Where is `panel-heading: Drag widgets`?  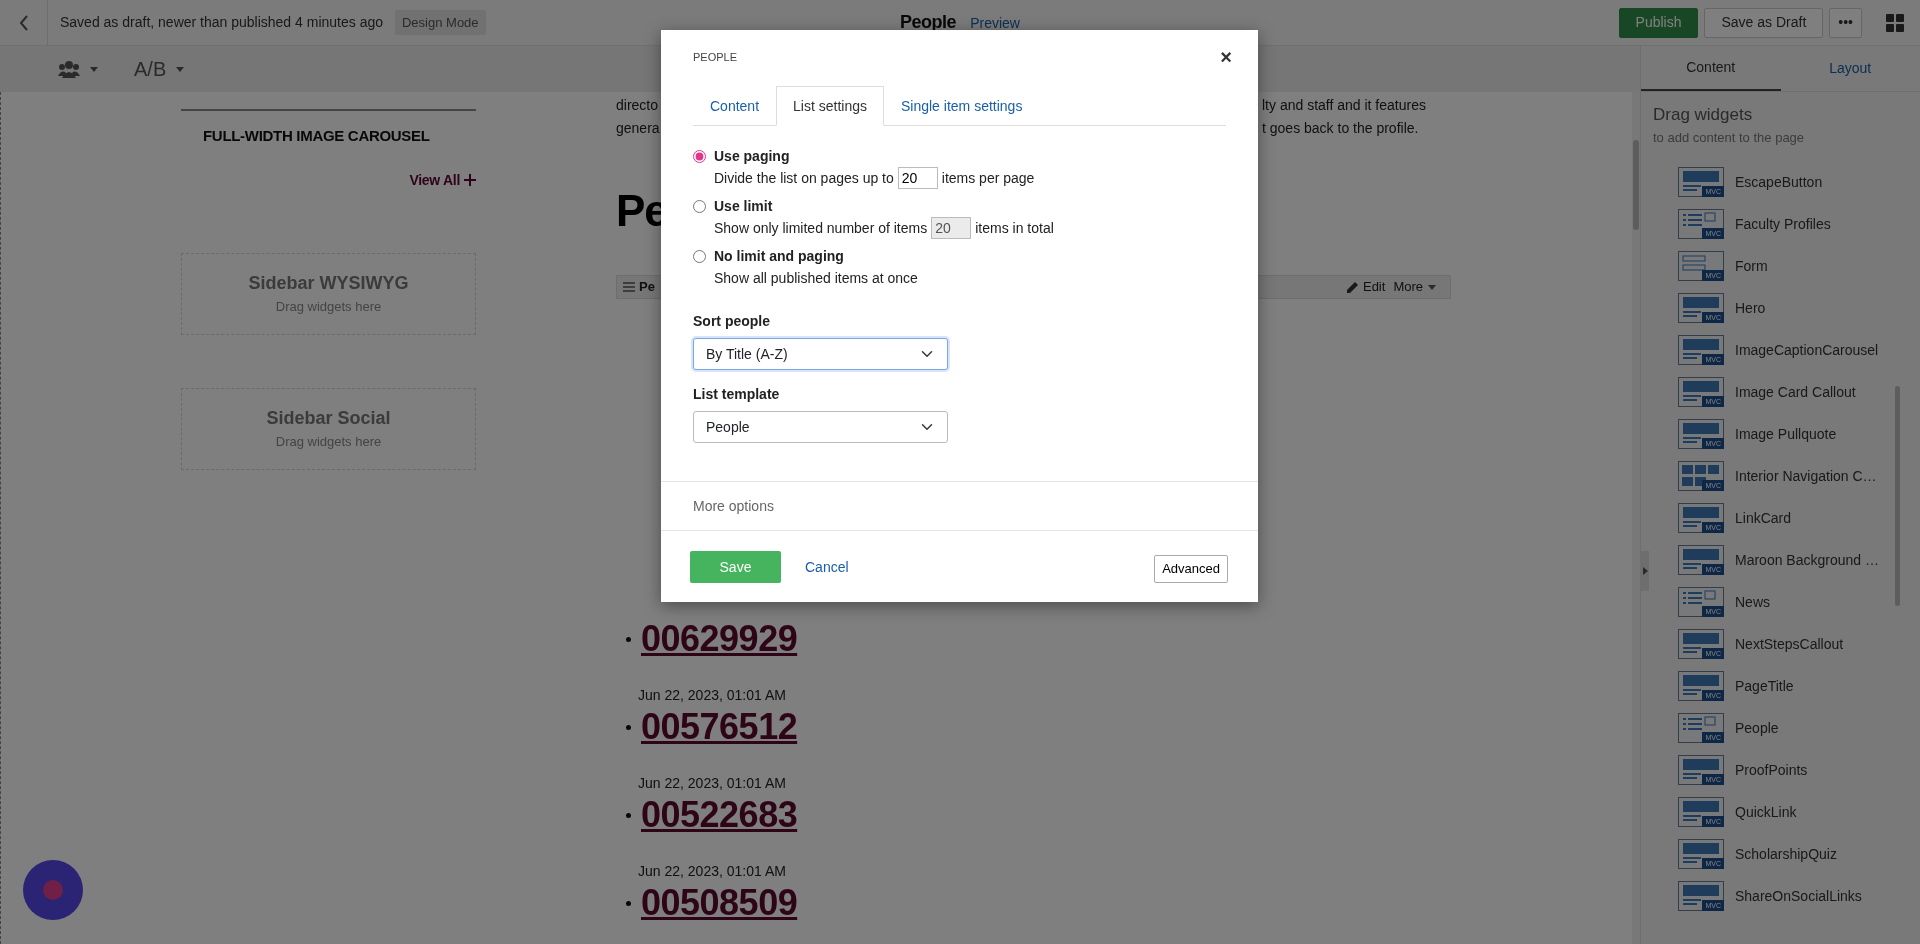
panel-heading: Drag widgets is located at coordinates (1703, 115).